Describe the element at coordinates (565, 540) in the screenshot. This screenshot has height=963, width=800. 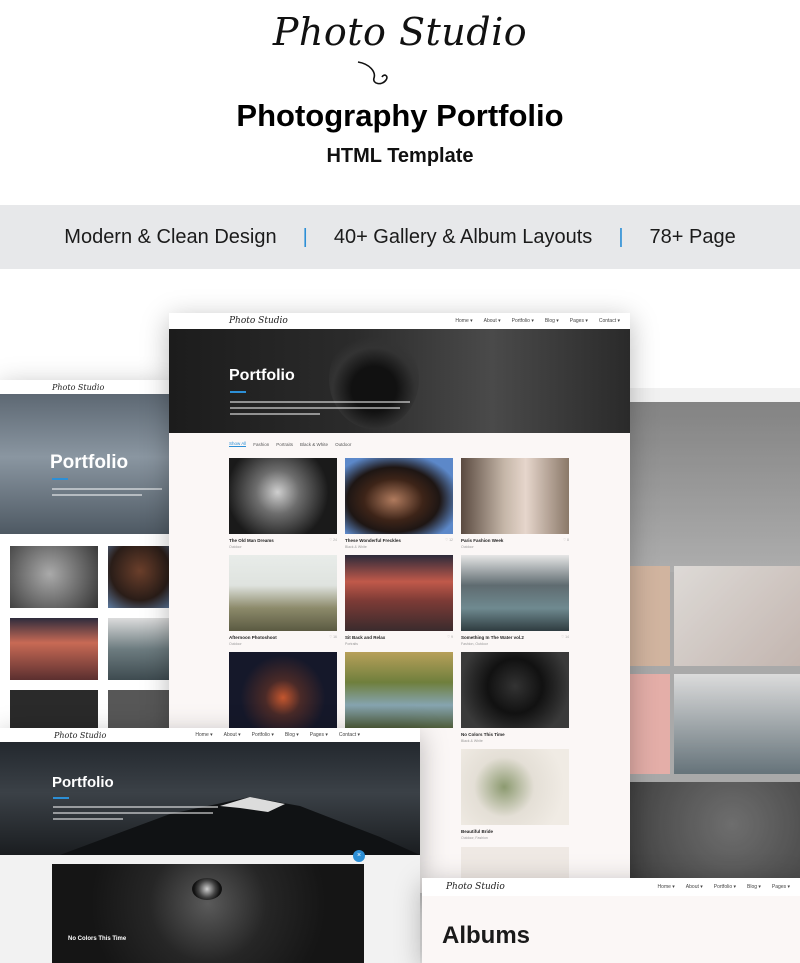
I see `card-likes: ♡ 8` at that location.